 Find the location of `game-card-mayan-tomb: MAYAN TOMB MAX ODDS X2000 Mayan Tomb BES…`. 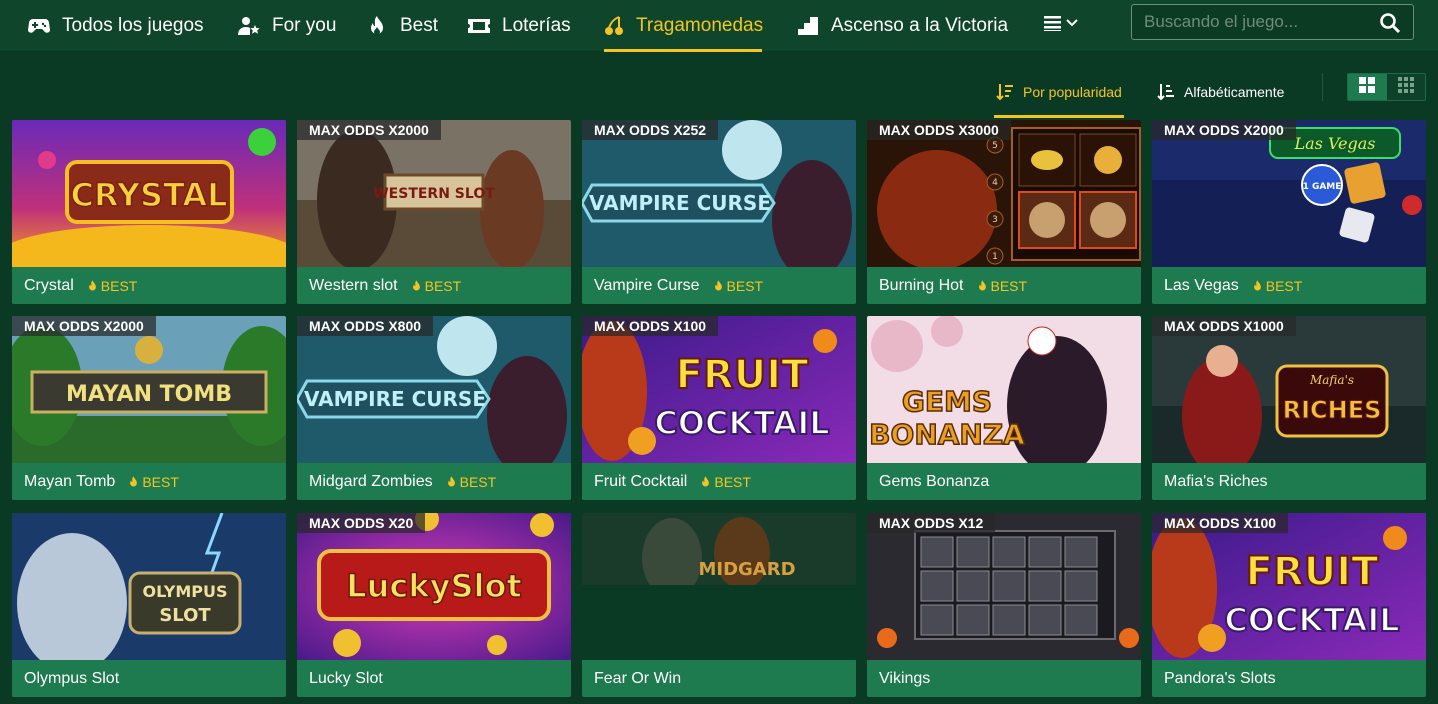

game-card-mayan-tomb: MAYAN TOMB MAX ODDS X2000 Mayan Tomb BES… is located at coordinates (149, 408).